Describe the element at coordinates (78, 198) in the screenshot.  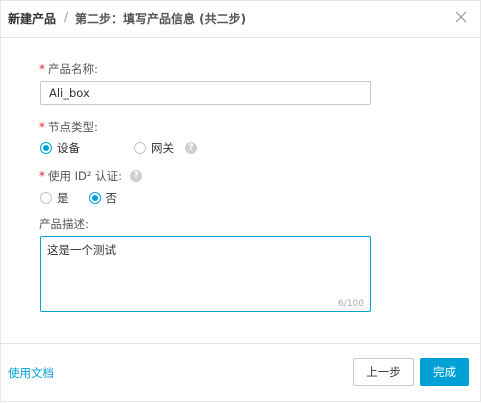
I see `use-id2-radio-group: 是 否` at that location.